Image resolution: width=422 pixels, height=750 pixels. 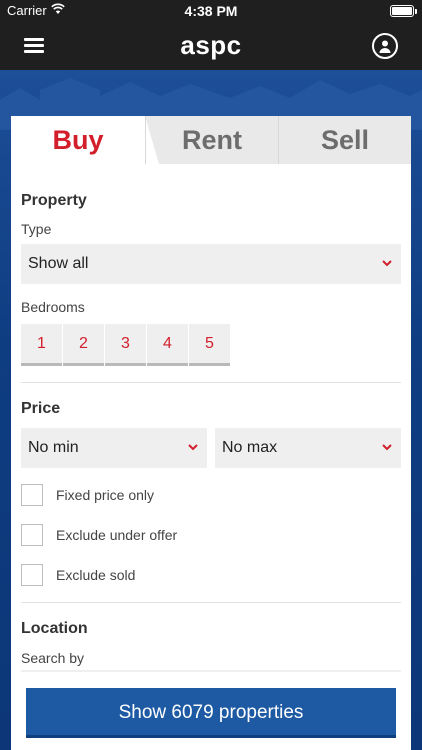 What do you see at coordinates (41, 408) in the screenshot?
I see `price-section-title: Price` at bounding box center [41, 408].